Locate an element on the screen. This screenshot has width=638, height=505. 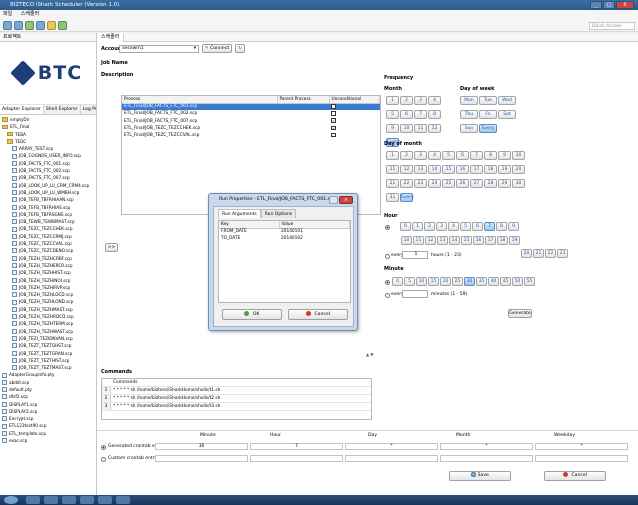
tree-item: JOB_TEFB_TBFRHIAS.scp is located at coordinates (48, 207).